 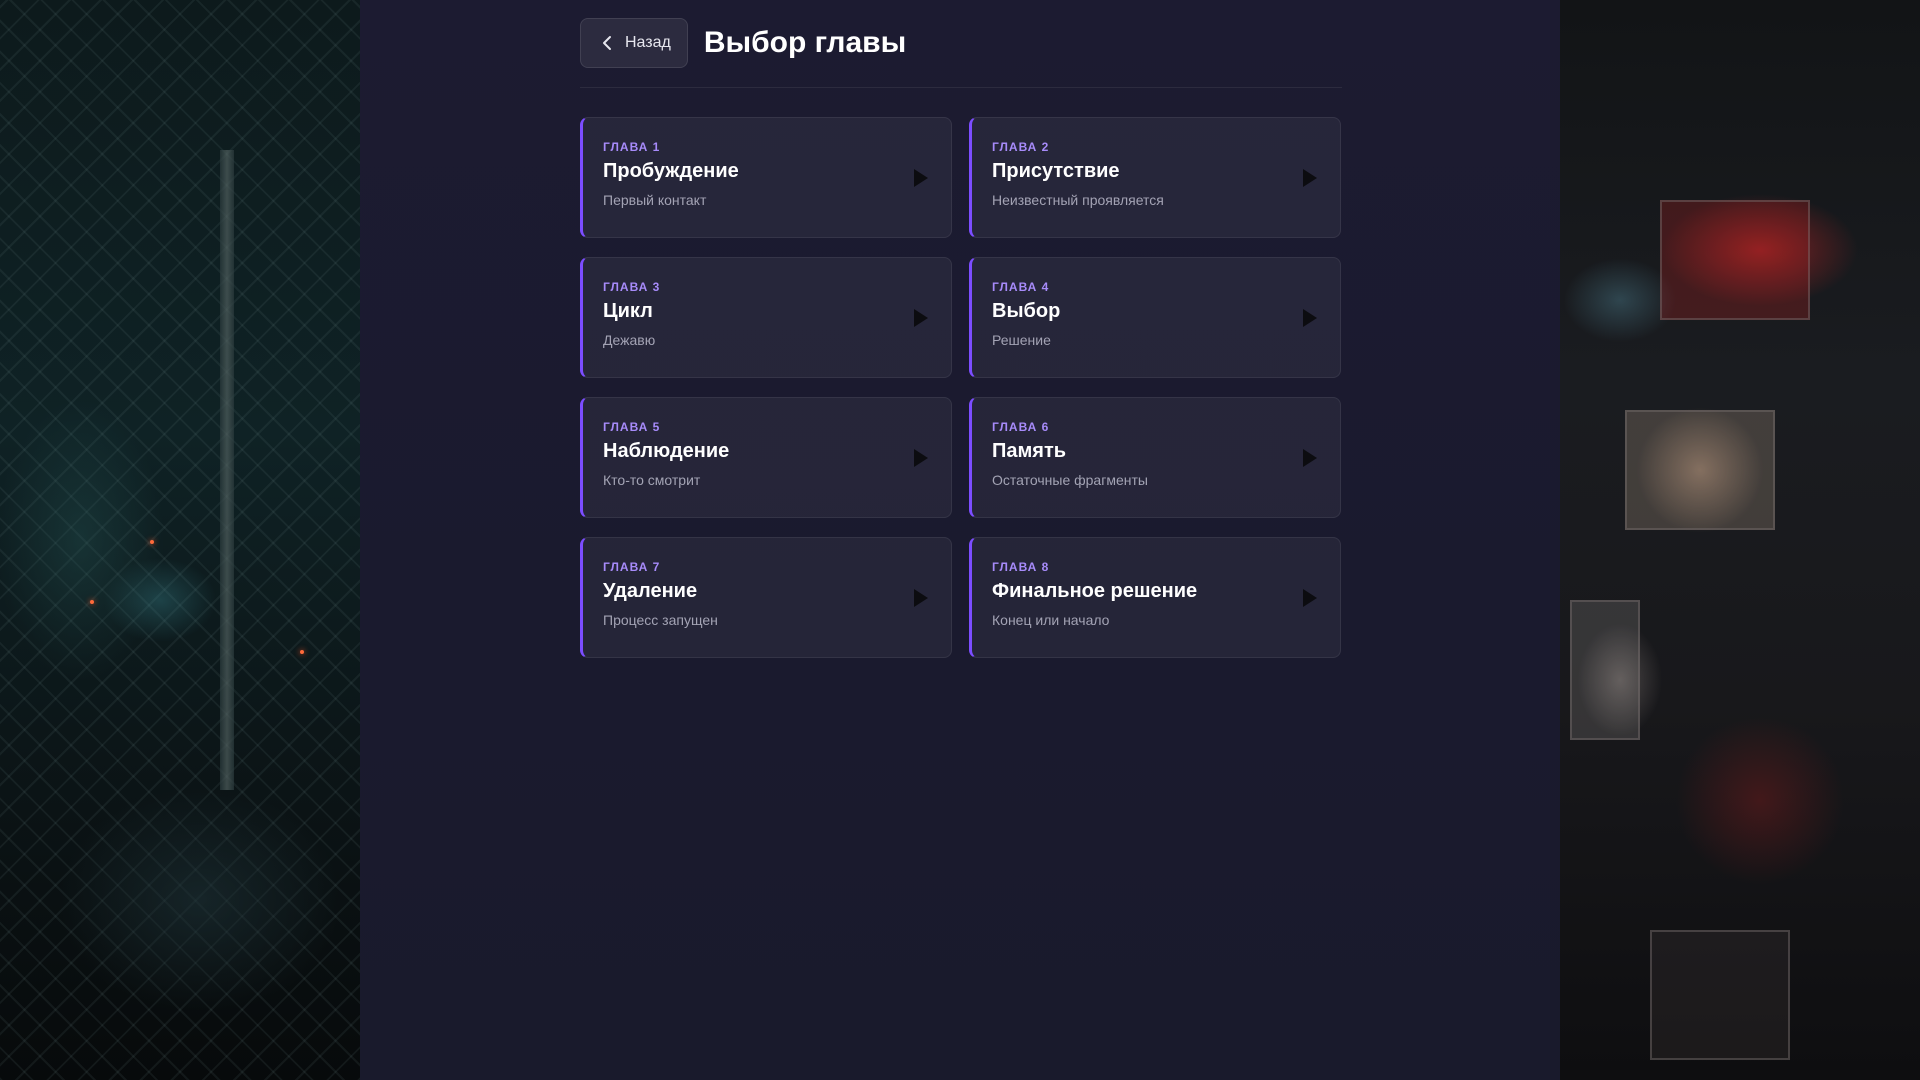 What do you see at coordinates (227, 470) in the screenshot?
I see `fence-post` at bounding box center [227, 470].